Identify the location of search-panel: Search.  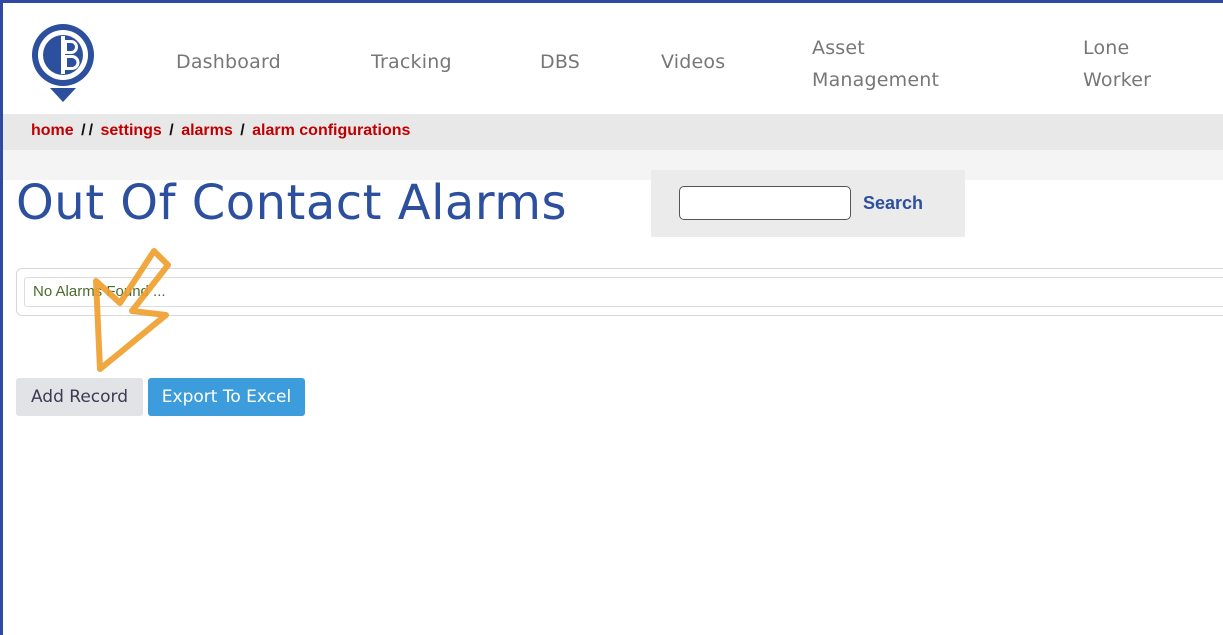
(808, 203).